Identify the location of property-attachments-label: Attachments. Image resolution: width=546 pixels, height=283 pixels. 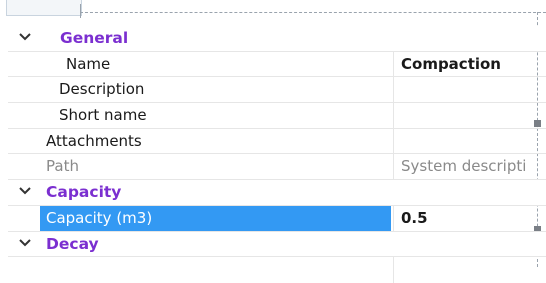
(94, 140).